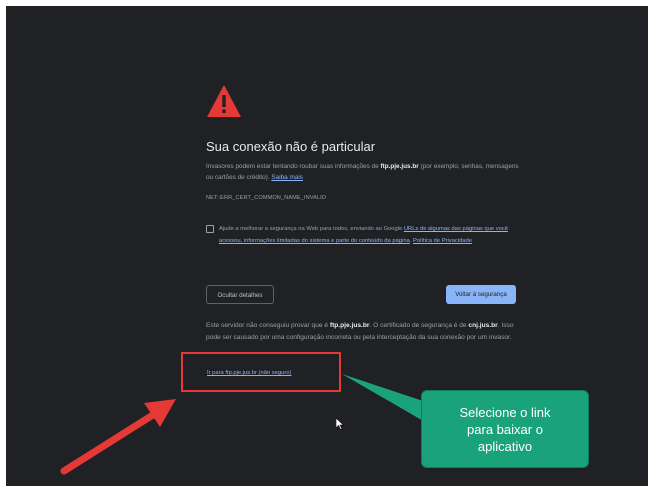  Describe the element at coordinates (291, 146) in the screenshot. I see `page-title: Sua conexão não é particular` at that location.